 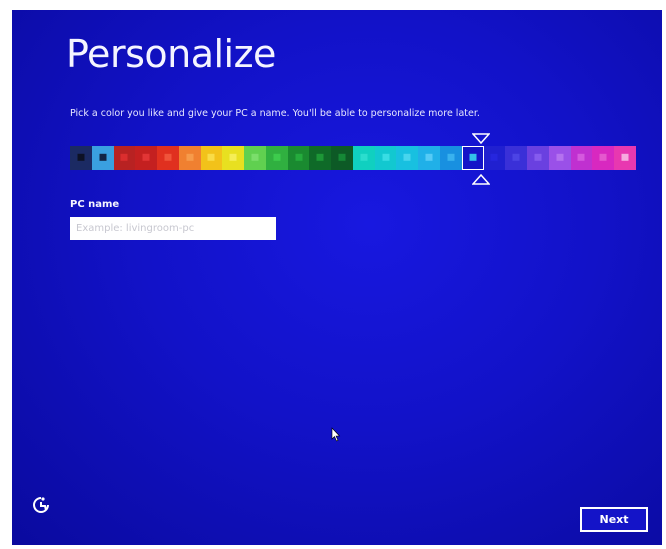 What do you see at coordinates (95, 204) in the screenshot?
I see `pc-name-label: PC name` at bounding box center [95, 204].